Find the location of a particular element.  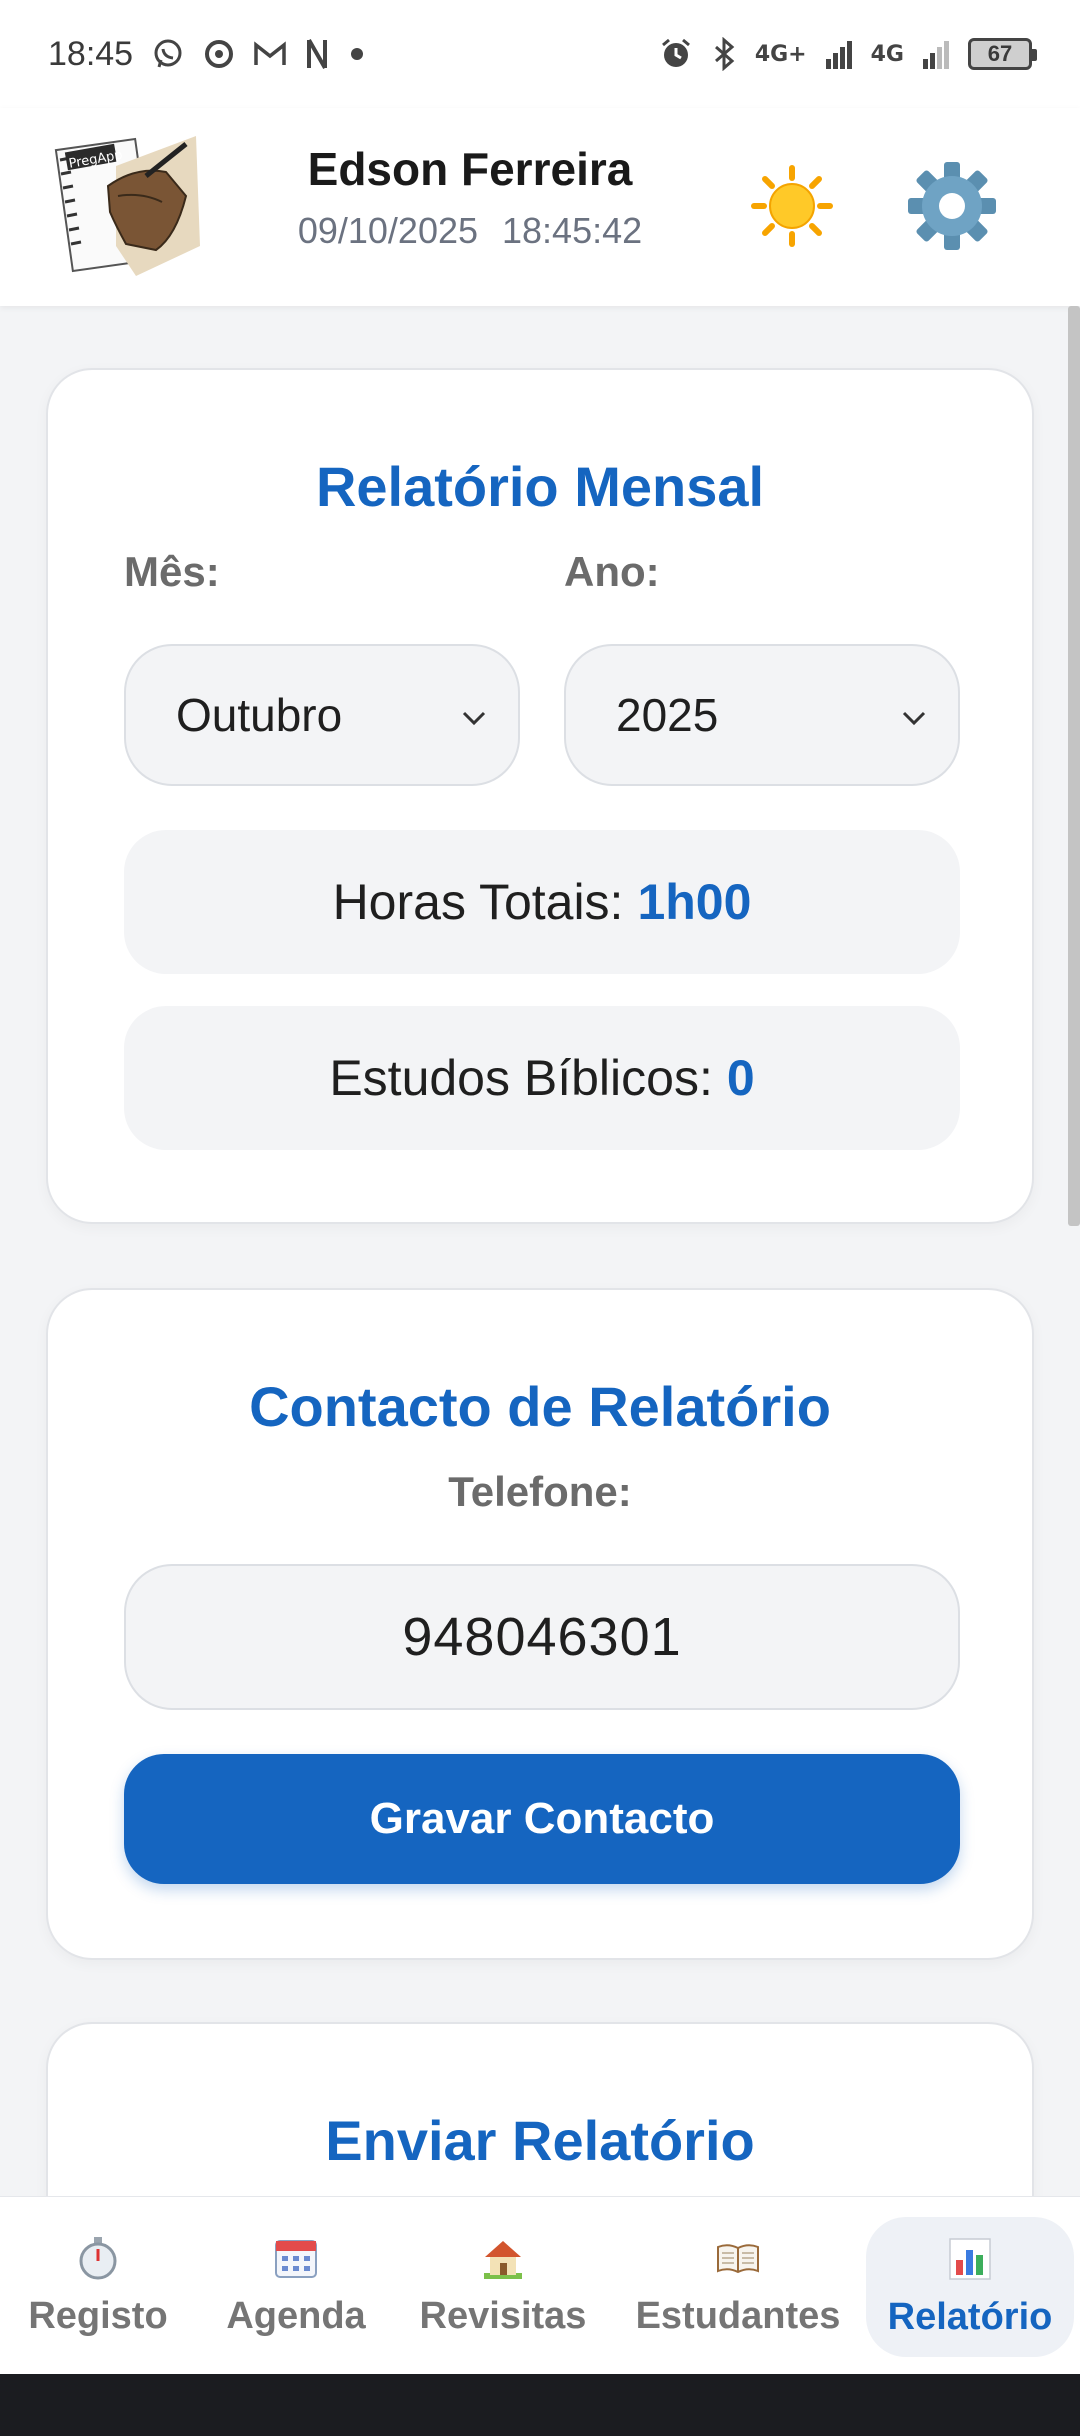

user-block: Edson Ferreira 09/10/2025 18:45:42 is located at coordinates (470, 197).